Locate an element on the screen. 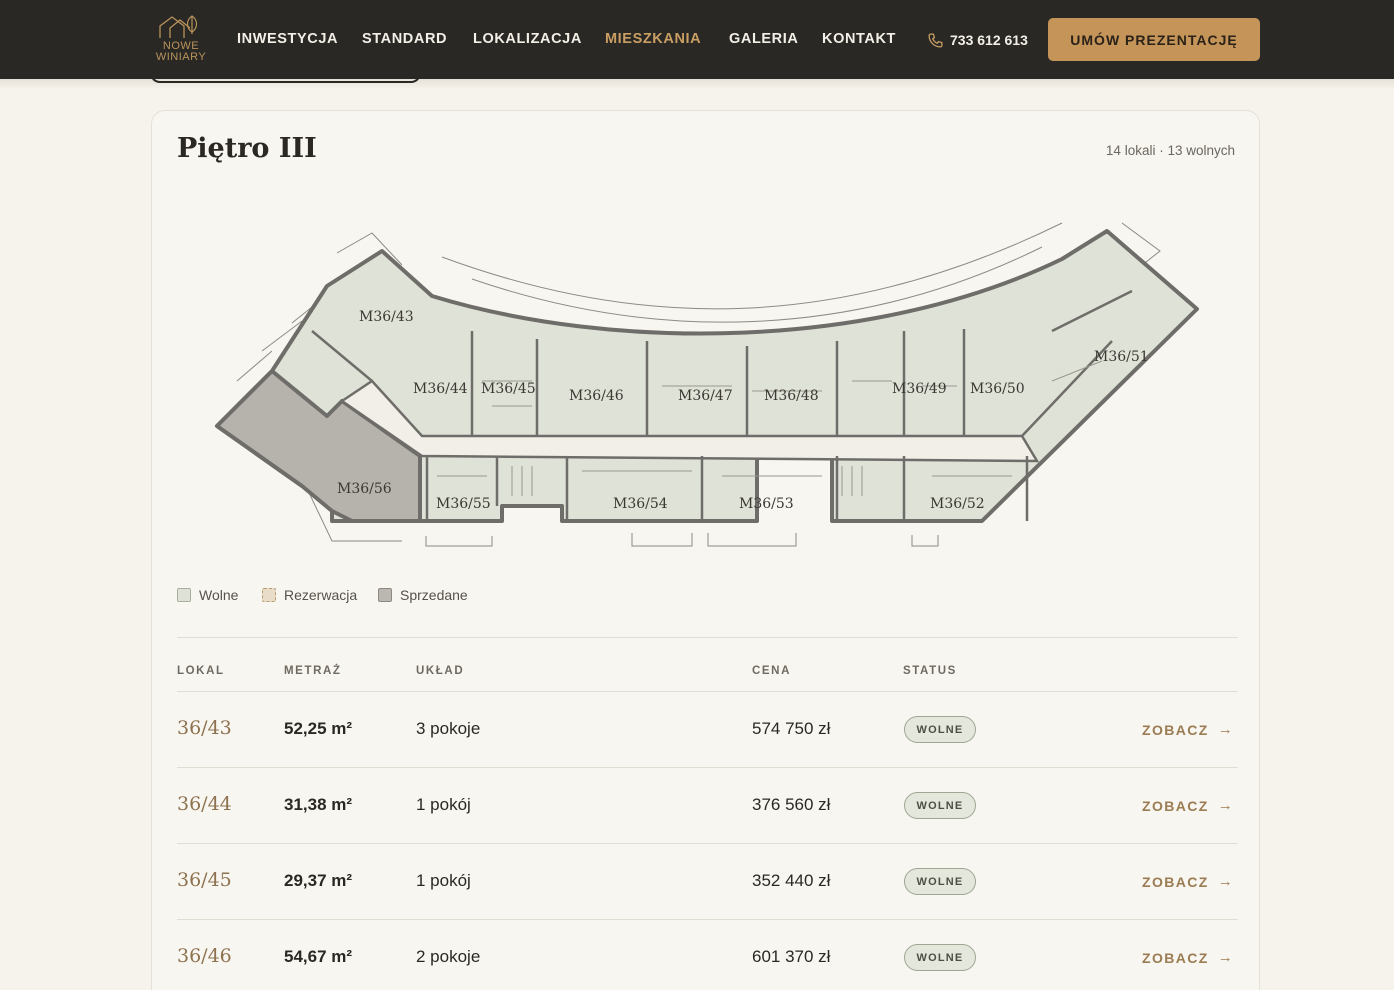 This screenshot has height=990, width=1394. unit-price: 376 560 zł is located at coordinates (791, 804).